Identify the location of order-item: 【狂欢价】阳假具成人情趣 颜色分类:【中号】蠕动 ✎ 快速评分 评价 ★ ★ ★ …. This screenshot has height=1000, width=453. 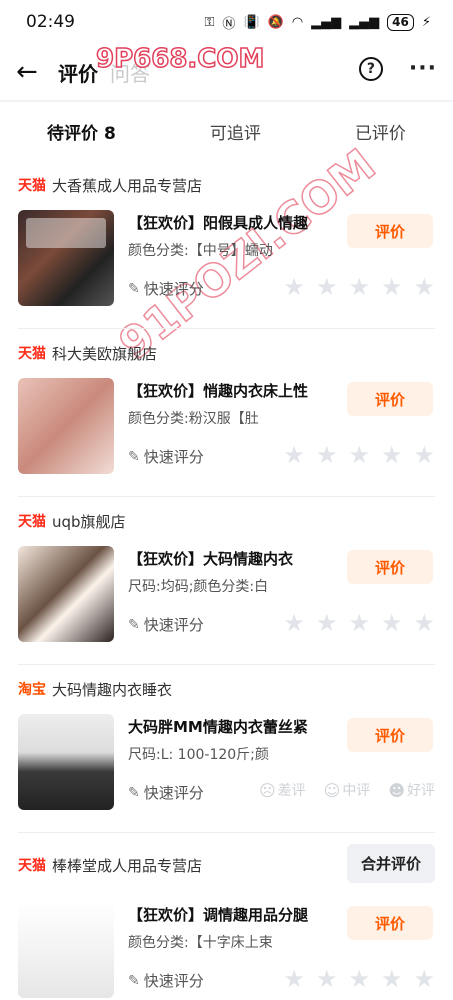
(226, 265).